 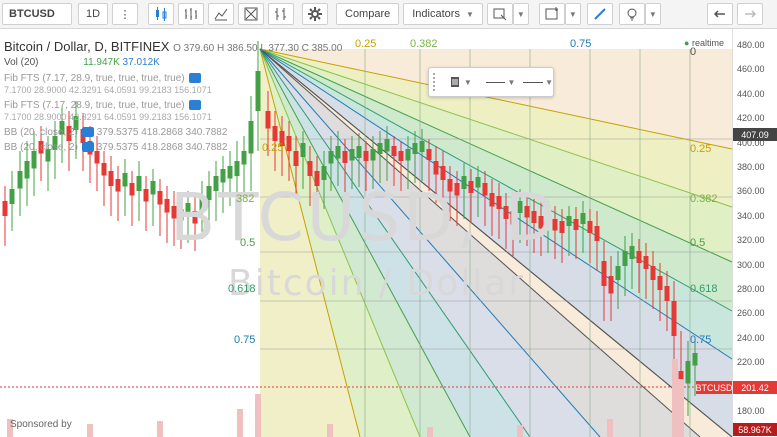 I want to click on gear-icon, so click(x=315, y=14).